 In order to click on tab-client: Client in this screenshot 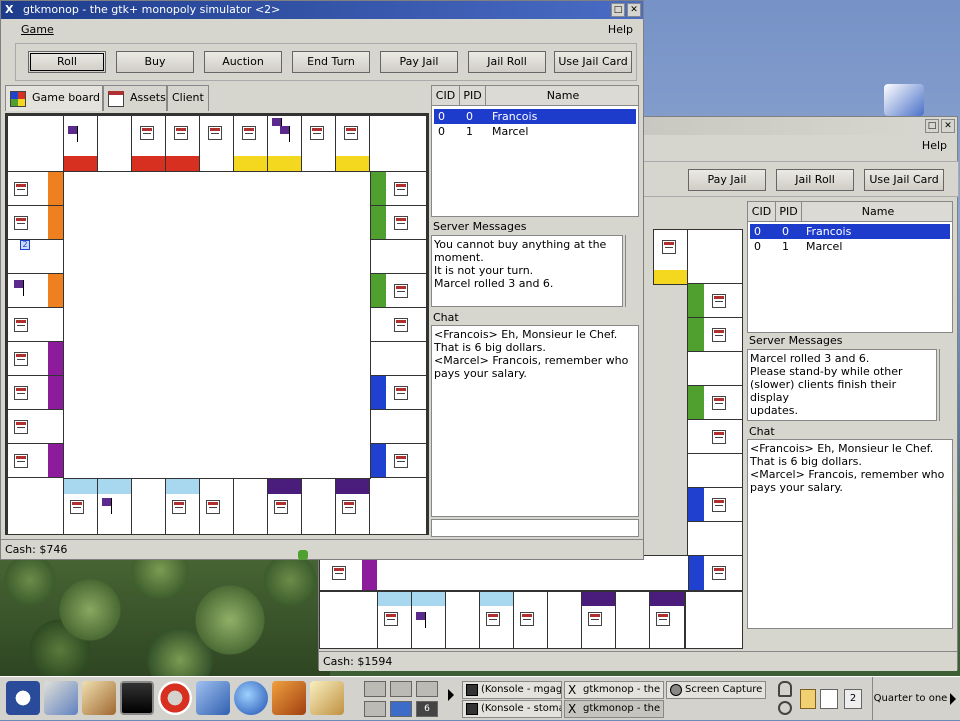, I will do `click(188, 98)`.